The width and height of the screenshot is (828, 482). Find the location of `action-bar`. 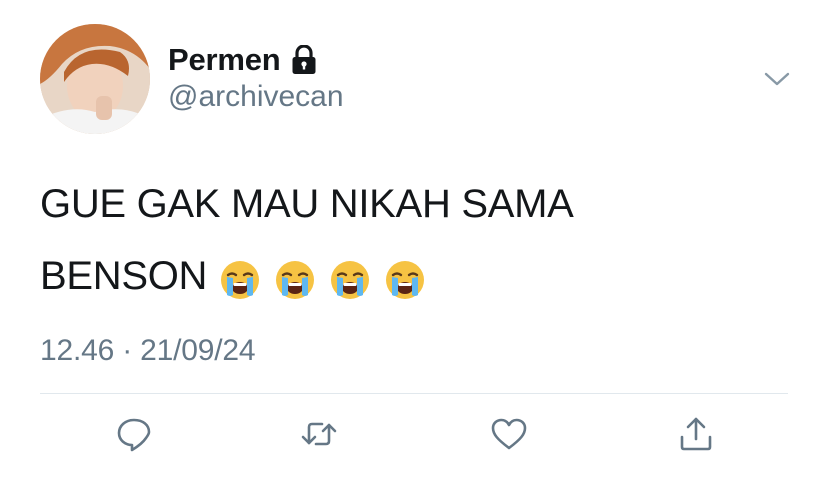

action-bar is located at coordinates (414, 437).